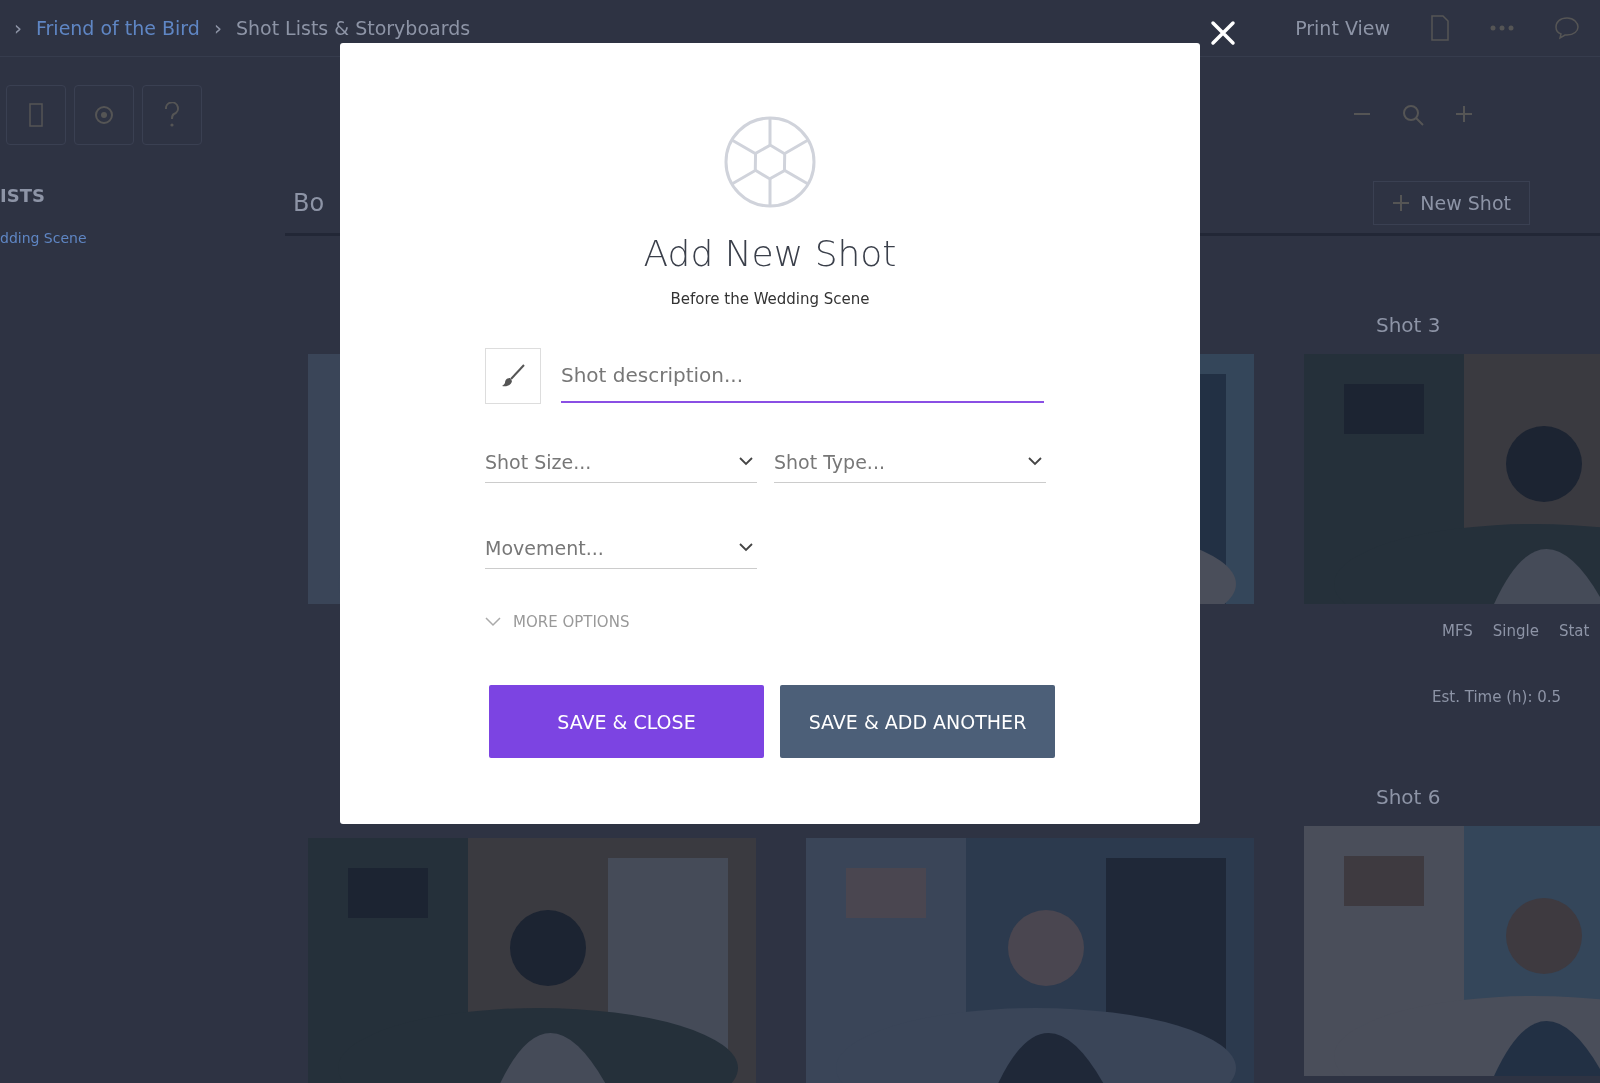  What do you see at coordinates (1574, 631) in the screenshot?
I see `shot-tag: Stat` at bounding box center [1574, 631].